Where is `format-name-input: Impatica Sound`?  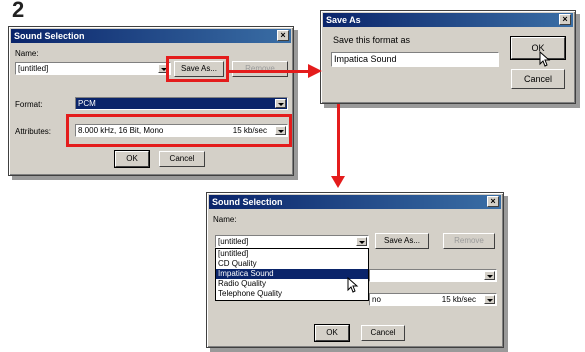
format-name-input: Impatica Sound is located at coordinates (415, 59).